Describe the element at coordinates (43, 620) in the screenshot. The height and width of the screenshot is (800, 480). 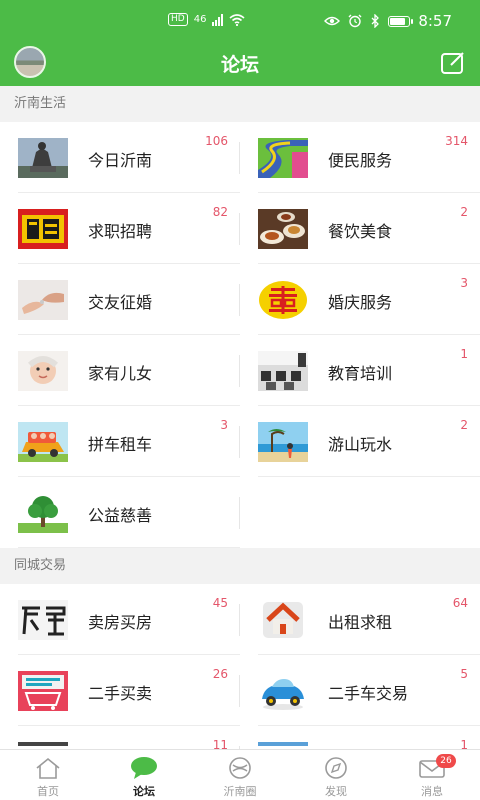
I see `fangwu-thumbnail` at that location.